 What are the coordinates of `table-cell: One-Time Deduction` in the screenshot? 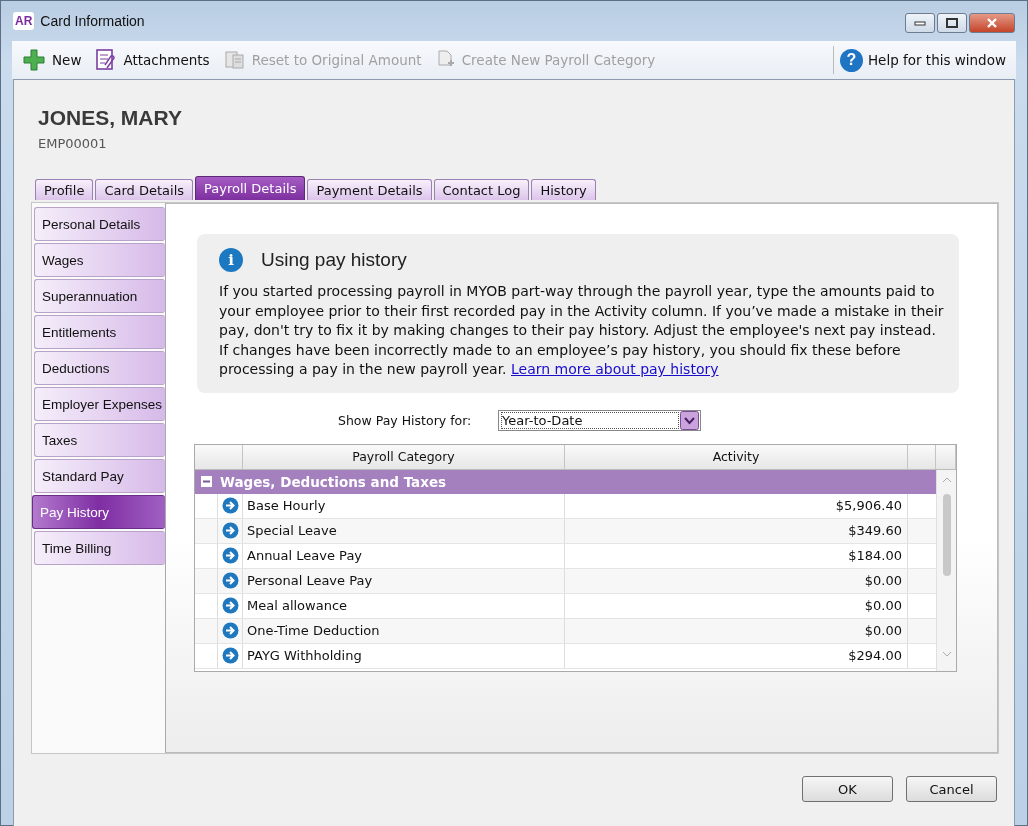 It's located at (404, 630).